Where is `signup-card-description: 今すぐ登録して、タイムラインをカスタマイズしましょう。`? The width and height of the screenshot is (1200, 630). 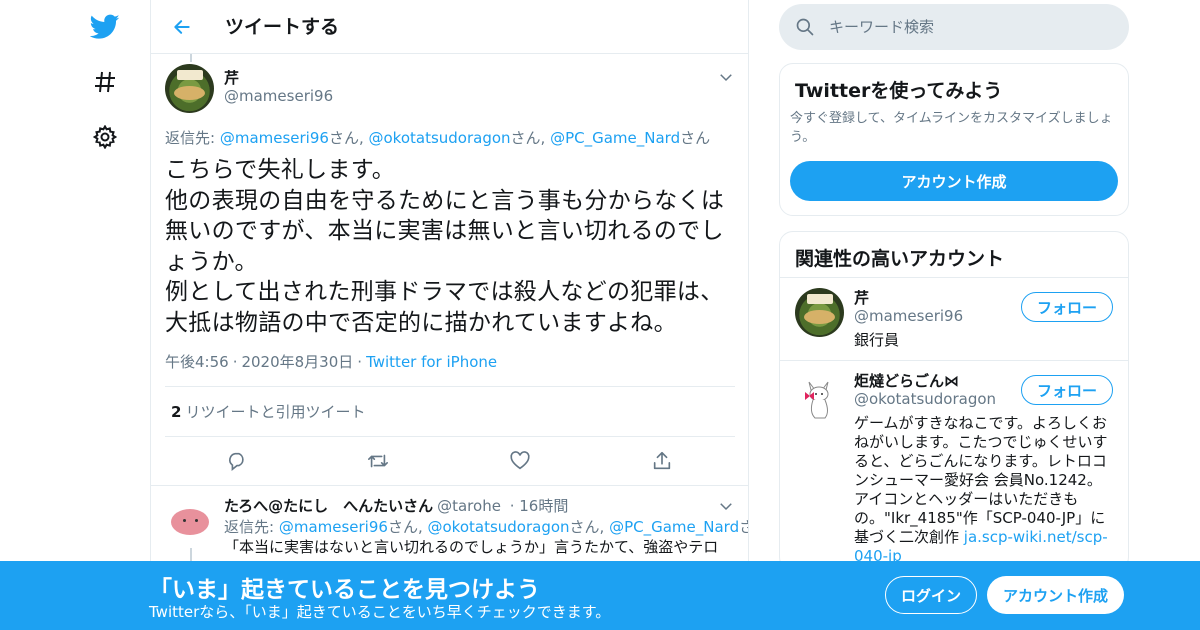 signup-card-description: 今すぐ登録して、タイムラインをカスタマイズしましょう。 is located at coordinates (951, 128).